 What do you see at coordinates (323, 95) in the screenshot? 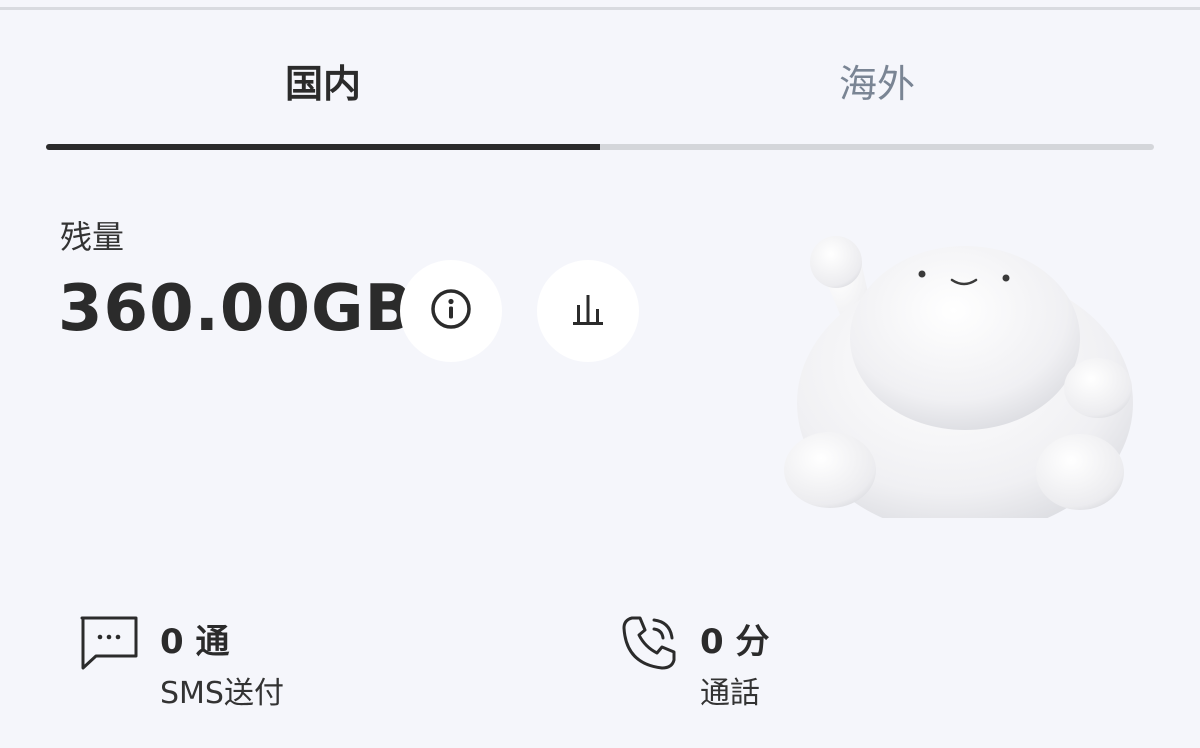
I see `tab-domestic: 国内` at bounding box center [323, 95].